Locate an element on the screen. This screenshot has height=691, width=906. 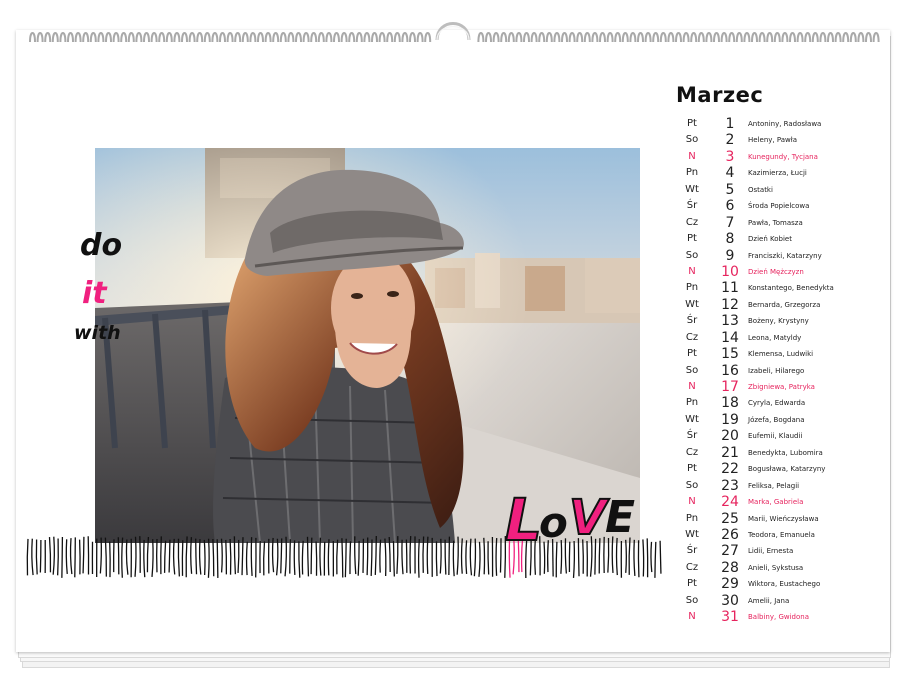
day-number: 30 is located at coordinates (730, 600).